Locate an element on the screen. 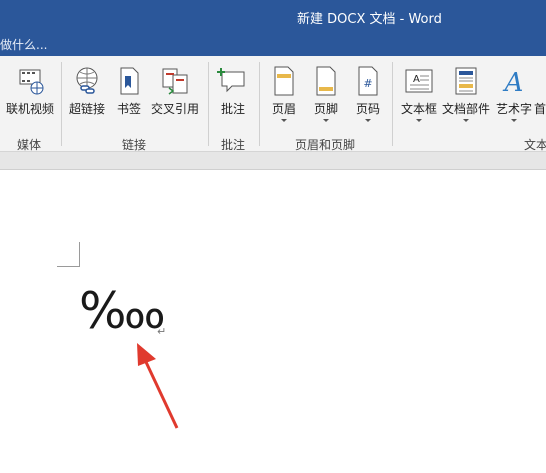 The width and height of the screenshot is (546, 473). group-label-links: 链接 is located at coordinates (134, 145).